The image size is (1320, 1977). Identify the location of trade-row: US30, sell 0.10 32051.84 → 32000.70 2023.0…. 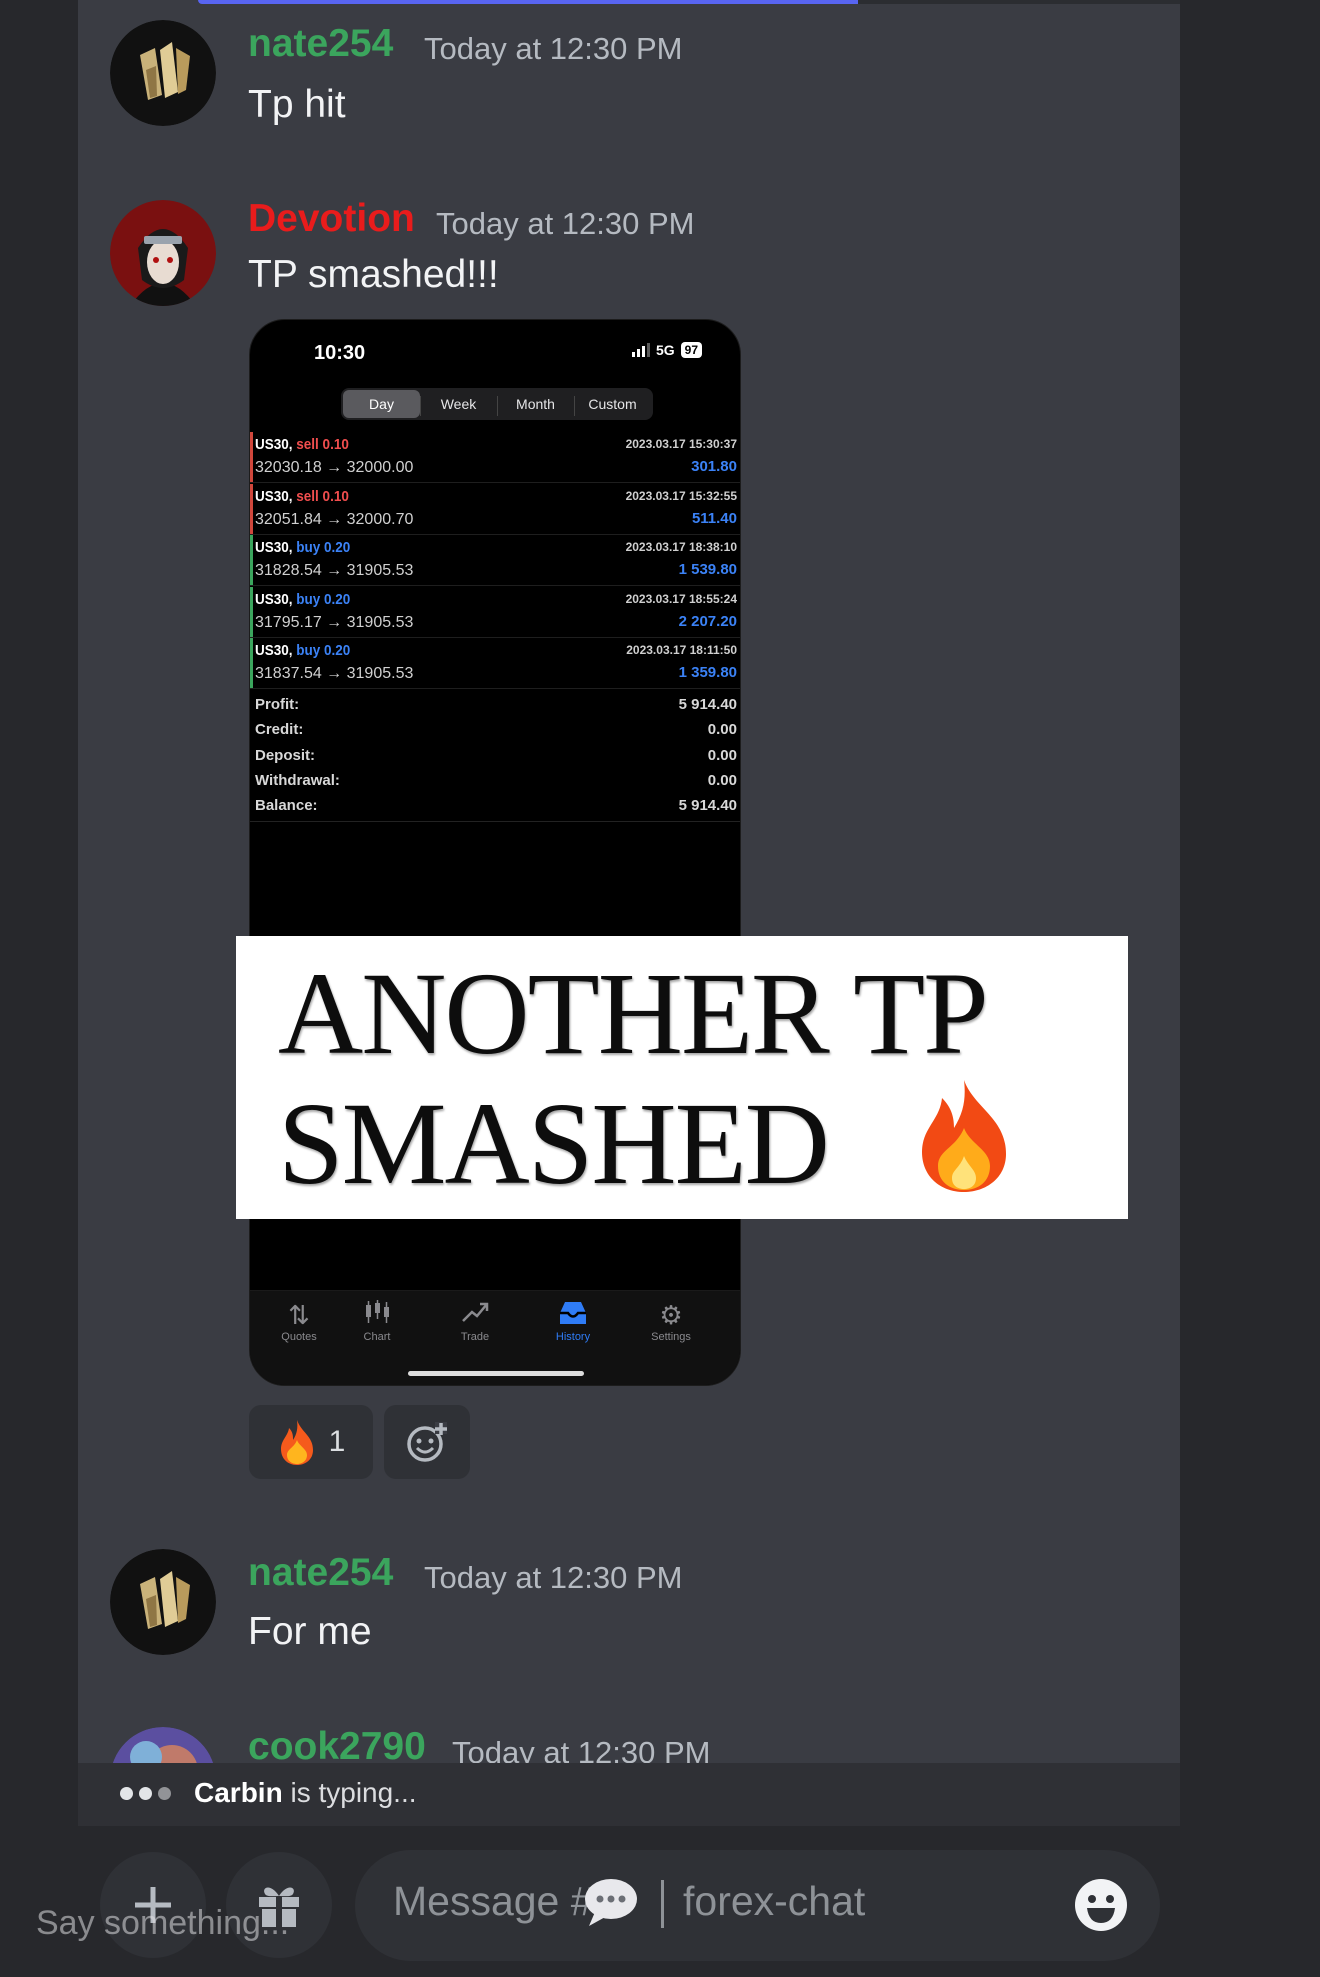
(495, 509).